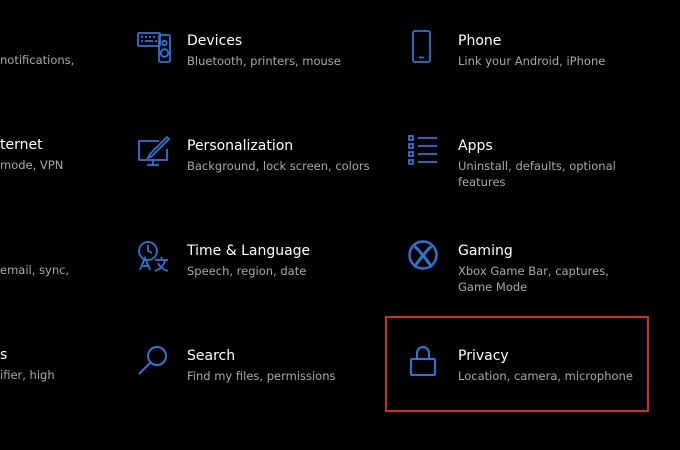 This screenshot has width=680, height=450. What do you see at coordinates (425, 152) in the screenshot?
I see `apps-list-icon` at bounding box center [425, 152].